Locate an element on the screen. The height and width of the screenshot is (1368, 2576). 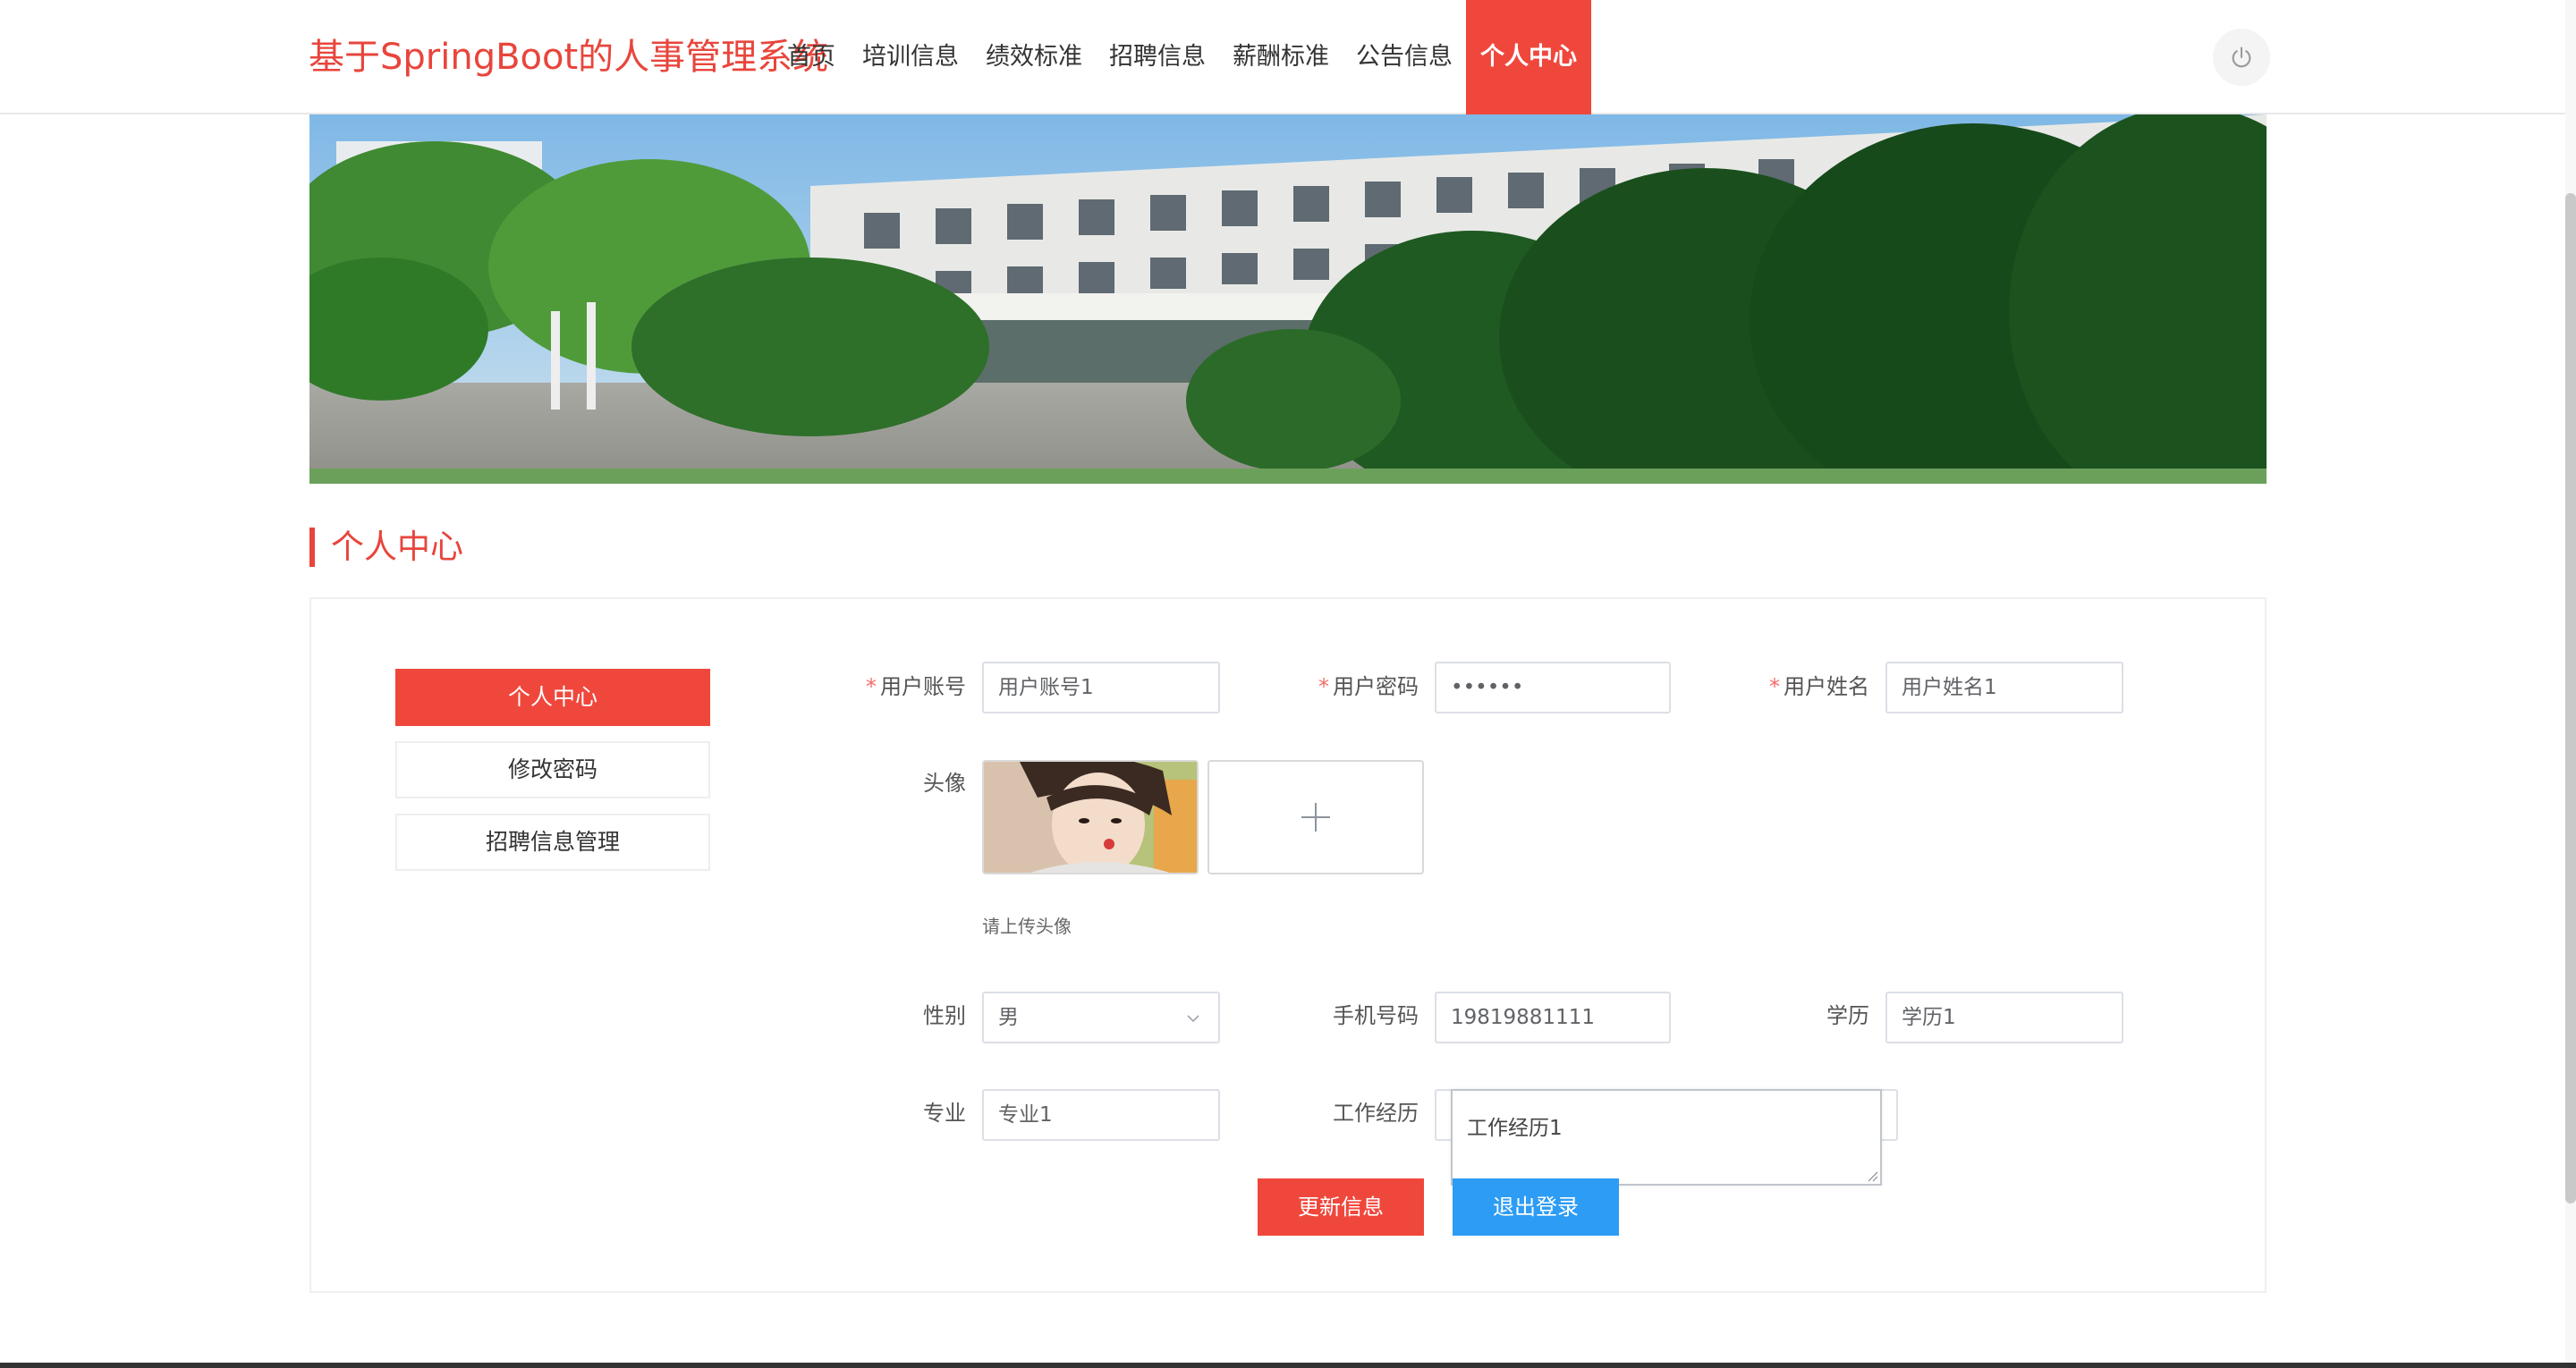
nav-item-performance: 绩效标准 is located at coordinates (1034, 57).